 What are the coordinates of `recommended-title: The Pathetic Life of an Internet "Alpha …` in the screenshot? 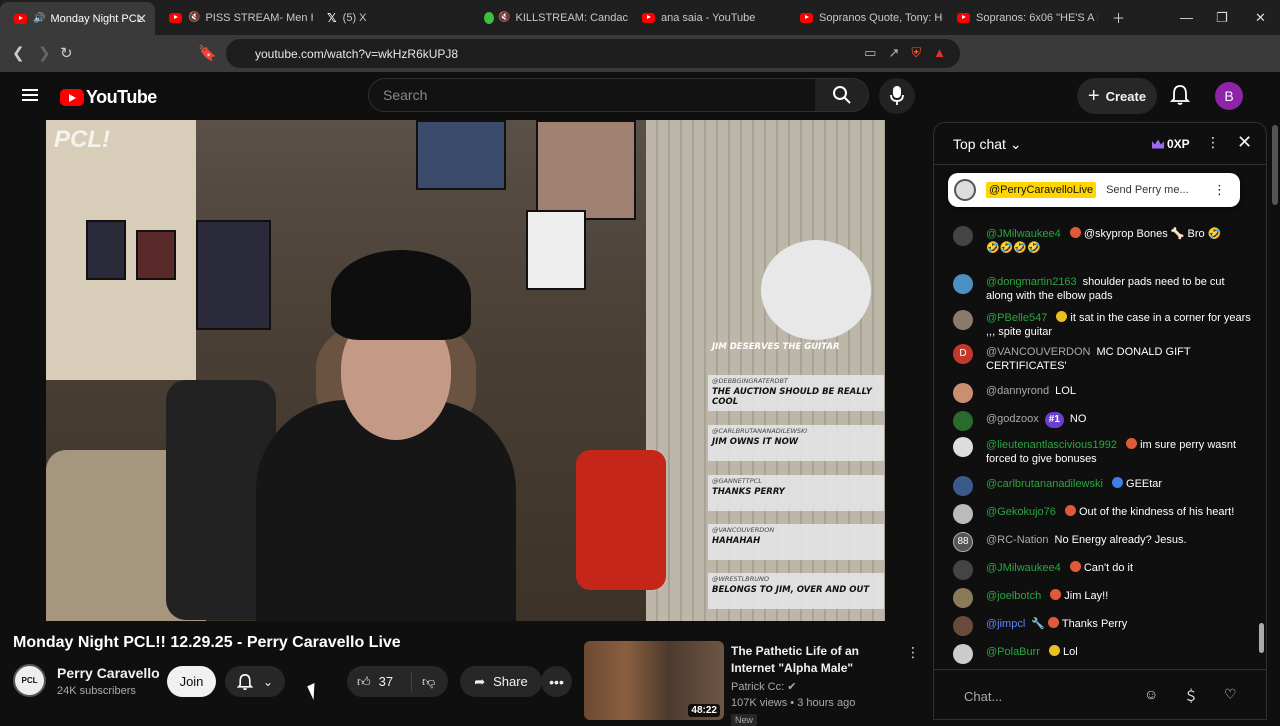 It's located at (816, 660).